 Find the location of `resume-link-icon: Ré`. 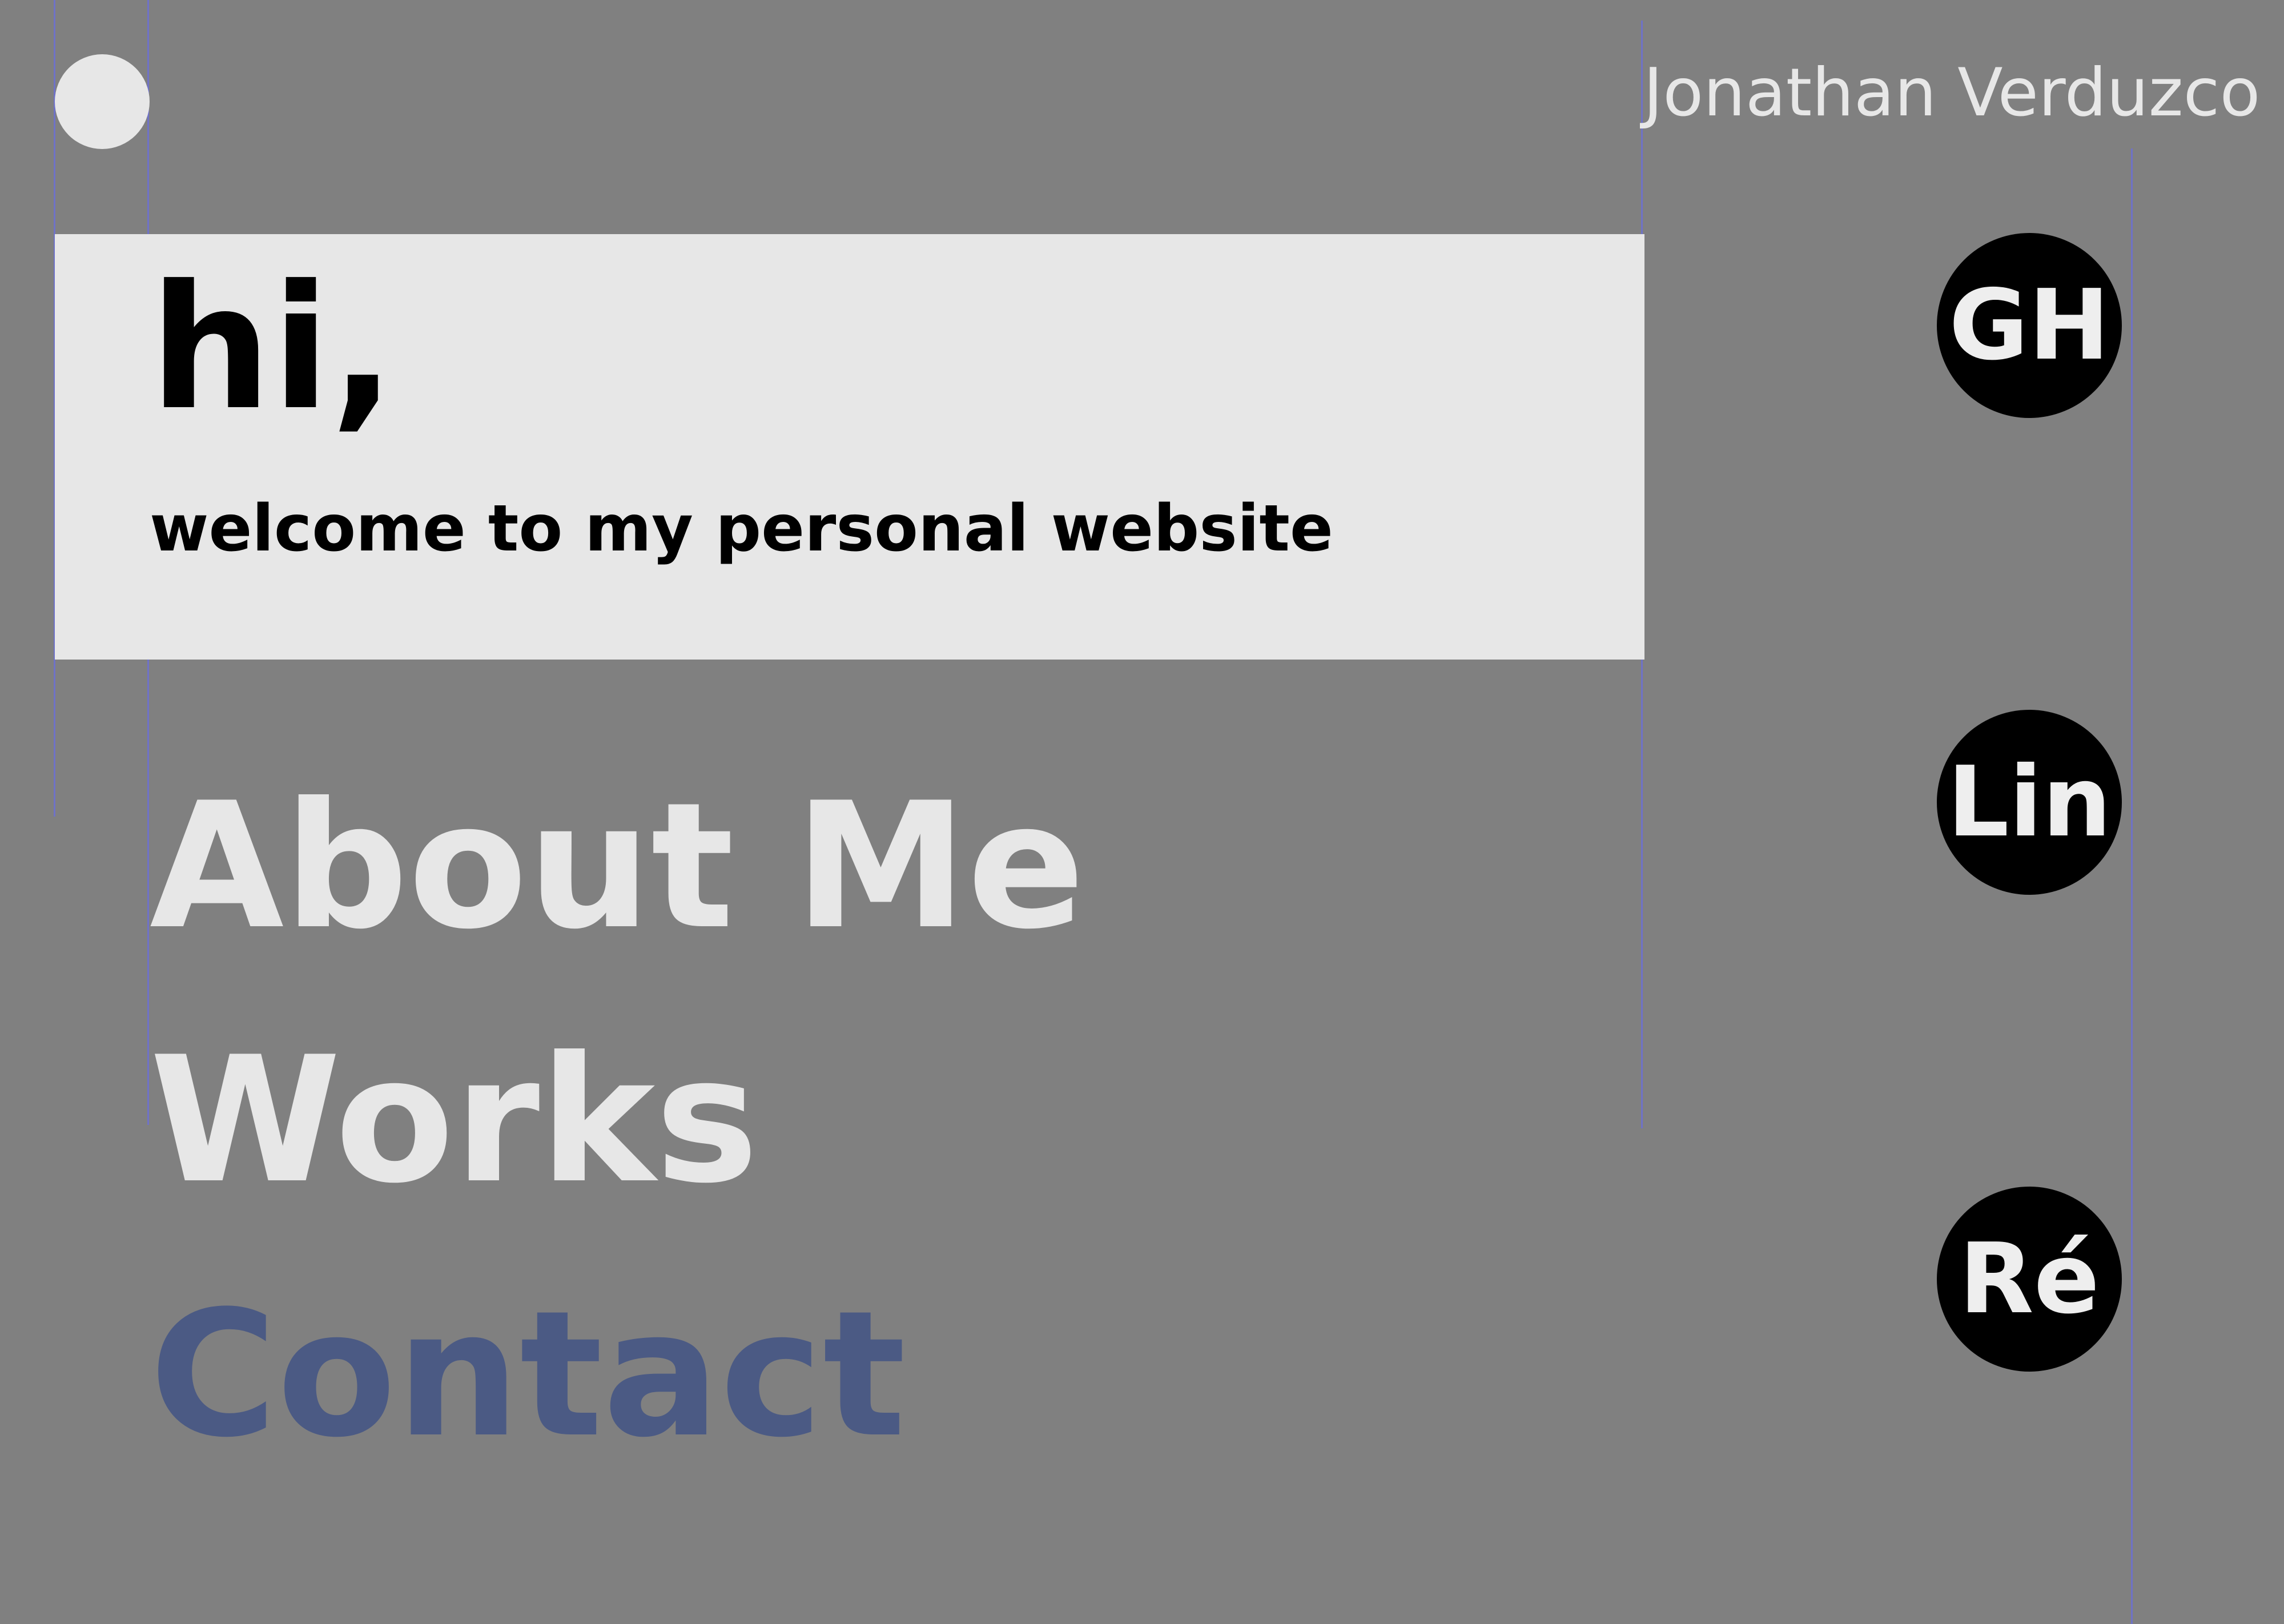

resume-link-icon: Ré is located at coordinates (2029, 1279).